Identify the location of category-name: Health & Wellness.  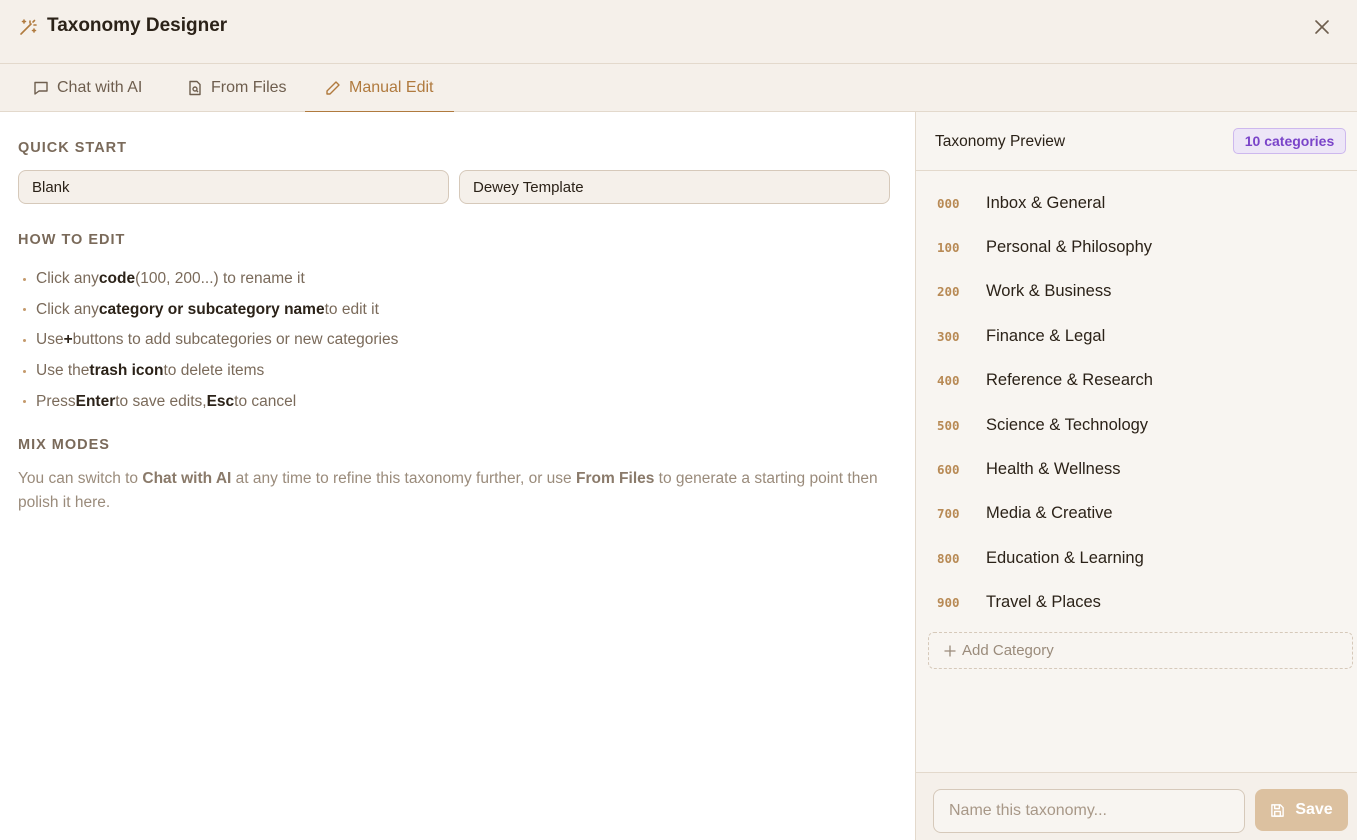
(1053, 469).